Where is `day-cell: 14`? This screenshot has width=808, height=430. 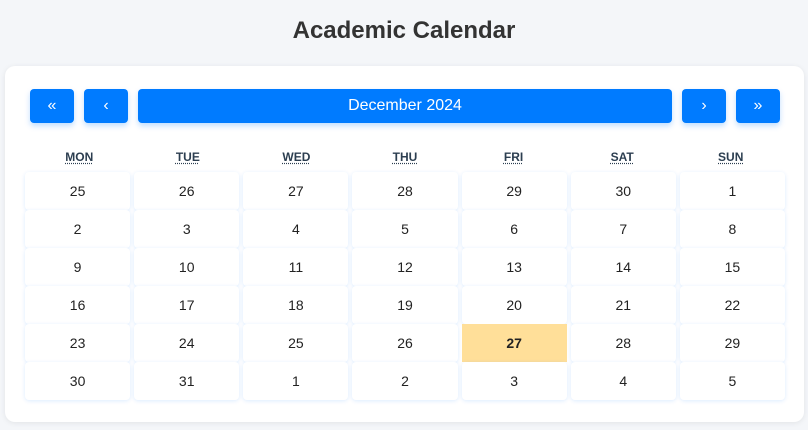
day-cell: 14 is located at coordinates (623, 267).